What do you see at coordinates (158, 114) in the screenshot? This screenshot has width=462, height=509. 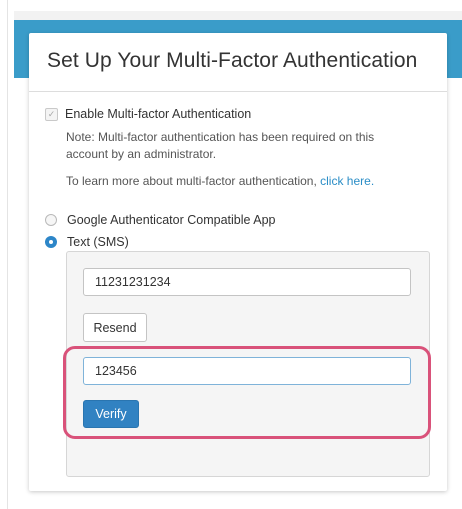 I see `enable-mfa-label: Enable Multi-factor Authentication` at bounding box center [158, 114].